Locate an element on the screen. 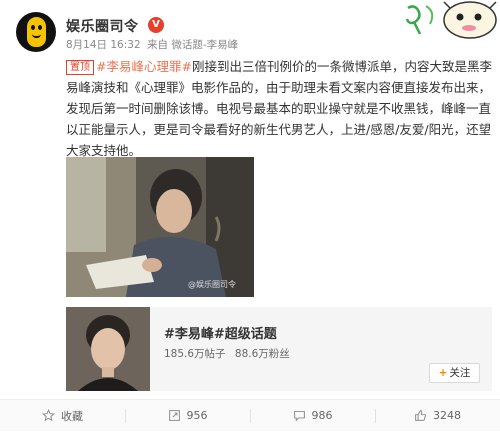 The height and width of the screenshot is (439, 500). hashtag-link: #李易峰心理罪# is located at coordinates (144, 66).